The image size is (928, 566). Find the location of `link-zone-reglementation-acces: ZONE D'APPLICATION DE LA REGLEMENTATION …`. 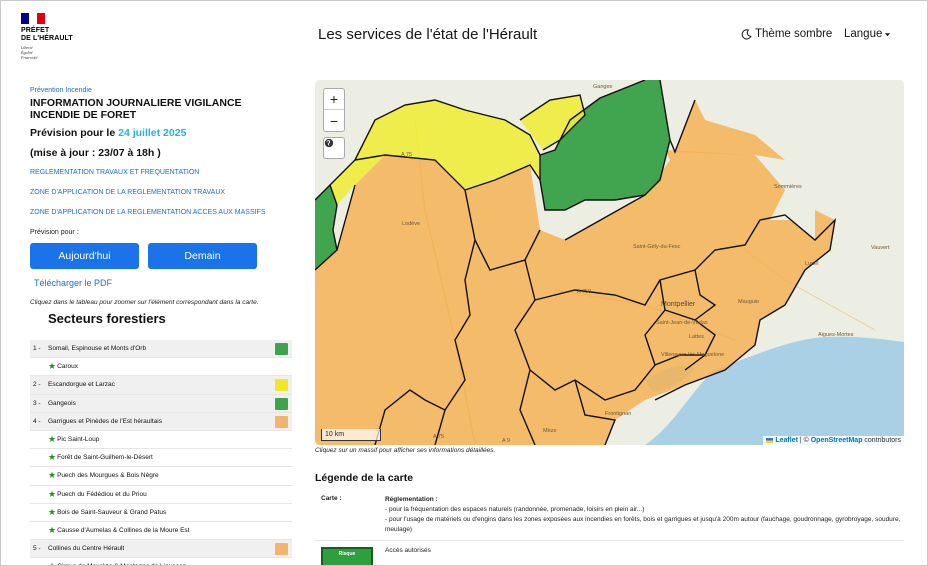

link-zone-reglementation-acces: ZONE D'APPLICATION DE LA REGLEMENTATION … is located at coordinates (161, 212).